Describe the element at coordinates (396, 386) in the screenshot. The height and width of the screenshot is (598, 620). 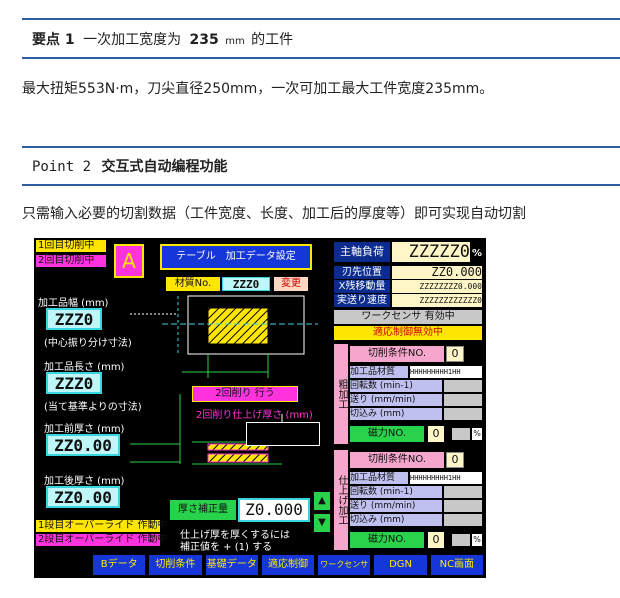
I see `rough-rpm-label: 回転数 (min-1)` at that location.